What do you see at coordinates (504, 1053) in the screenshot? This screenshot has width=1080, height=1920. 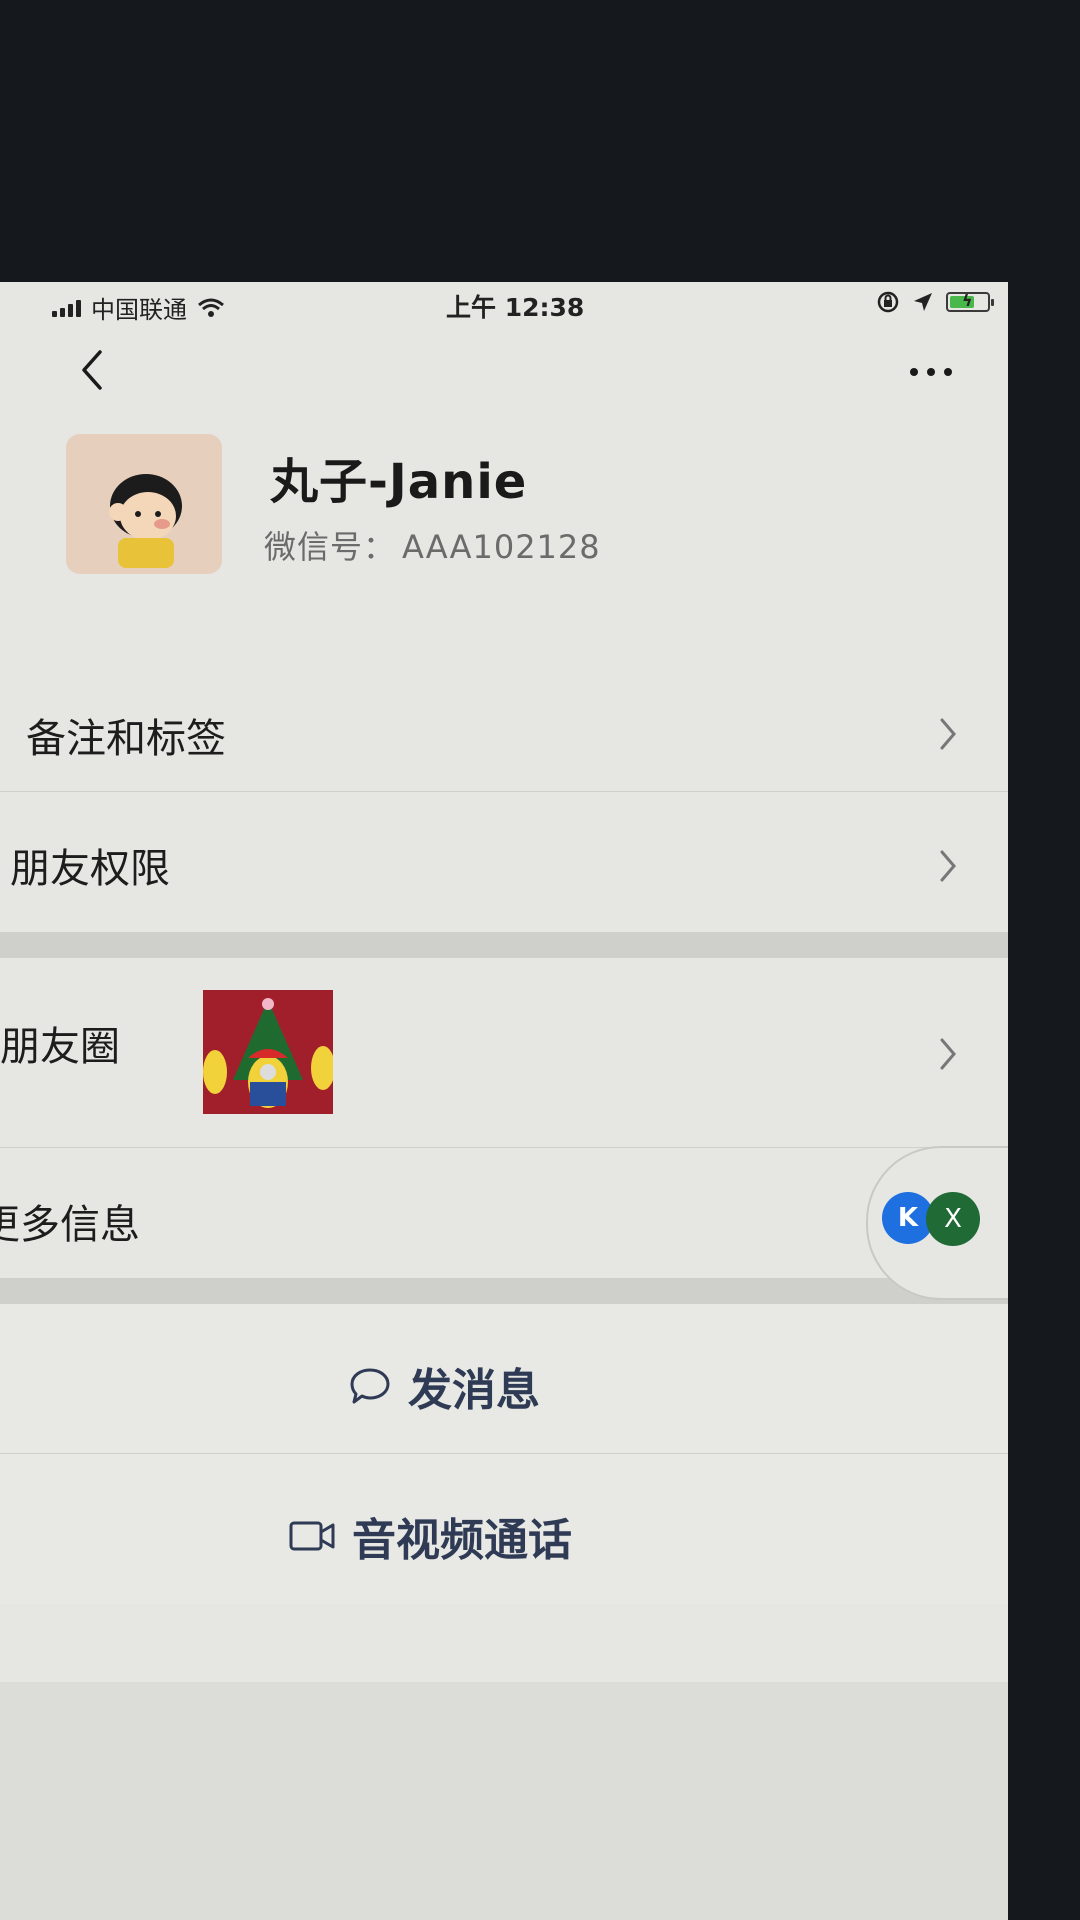 I see `row-moments: 朋友圈` at bounding box center [504, 1053].